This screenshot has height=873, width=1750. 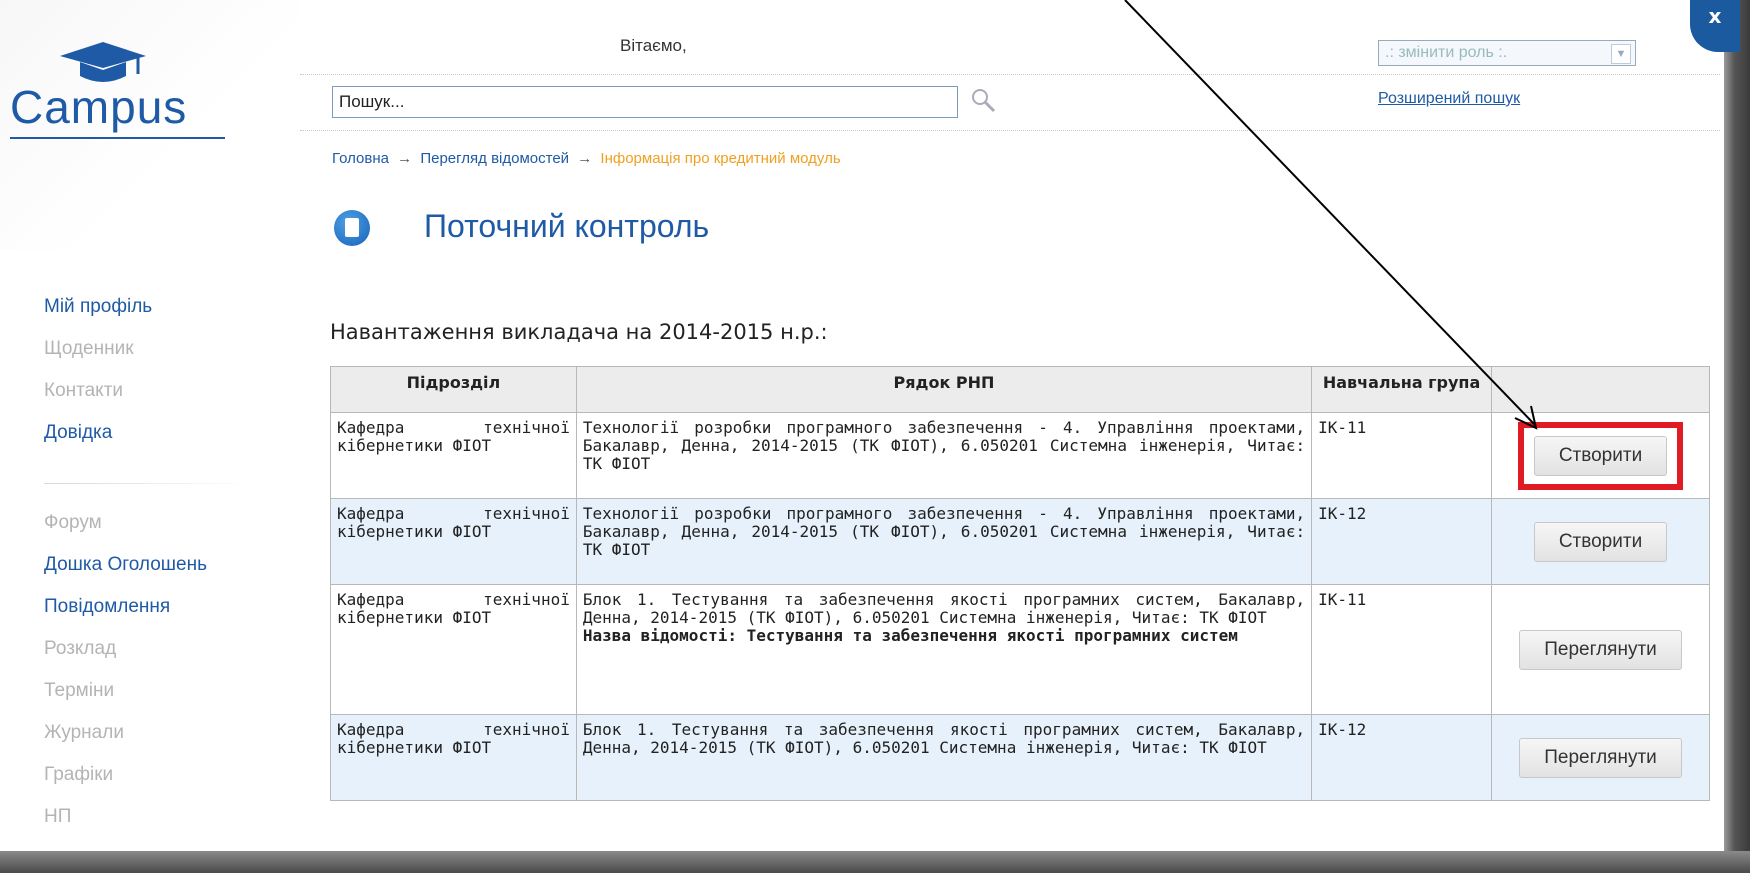 I want to click on sidebar-item-profile: Мій профіль, so click(x=98, y=307).